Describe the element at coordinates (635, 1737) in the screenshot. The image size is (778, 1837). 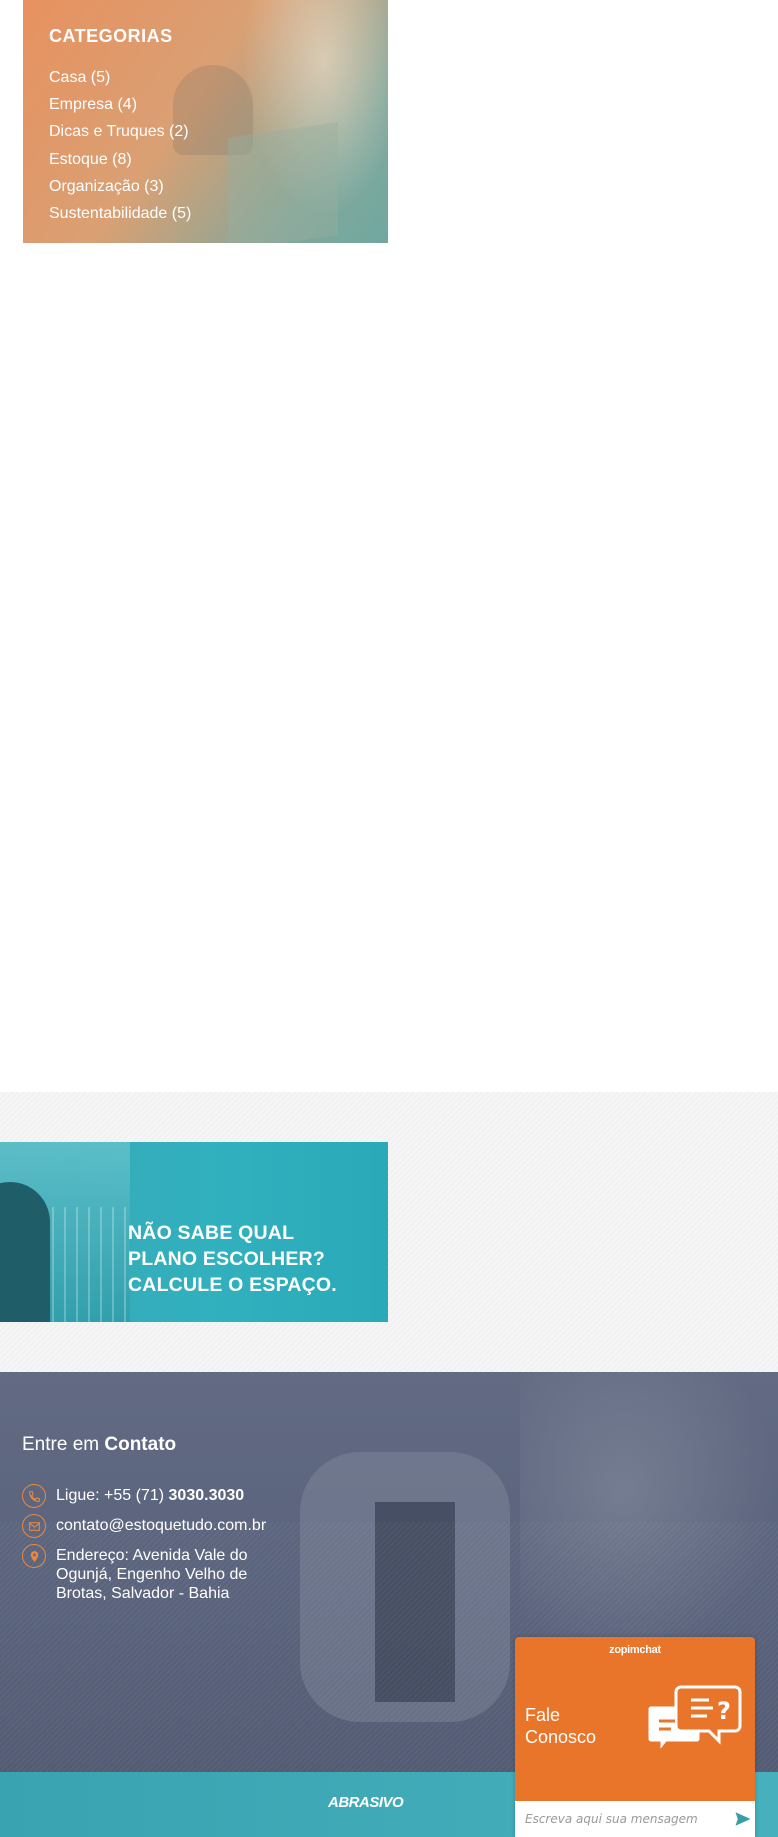
I see `chat-widget: zopimchat Fale Conosco ?` at that location.